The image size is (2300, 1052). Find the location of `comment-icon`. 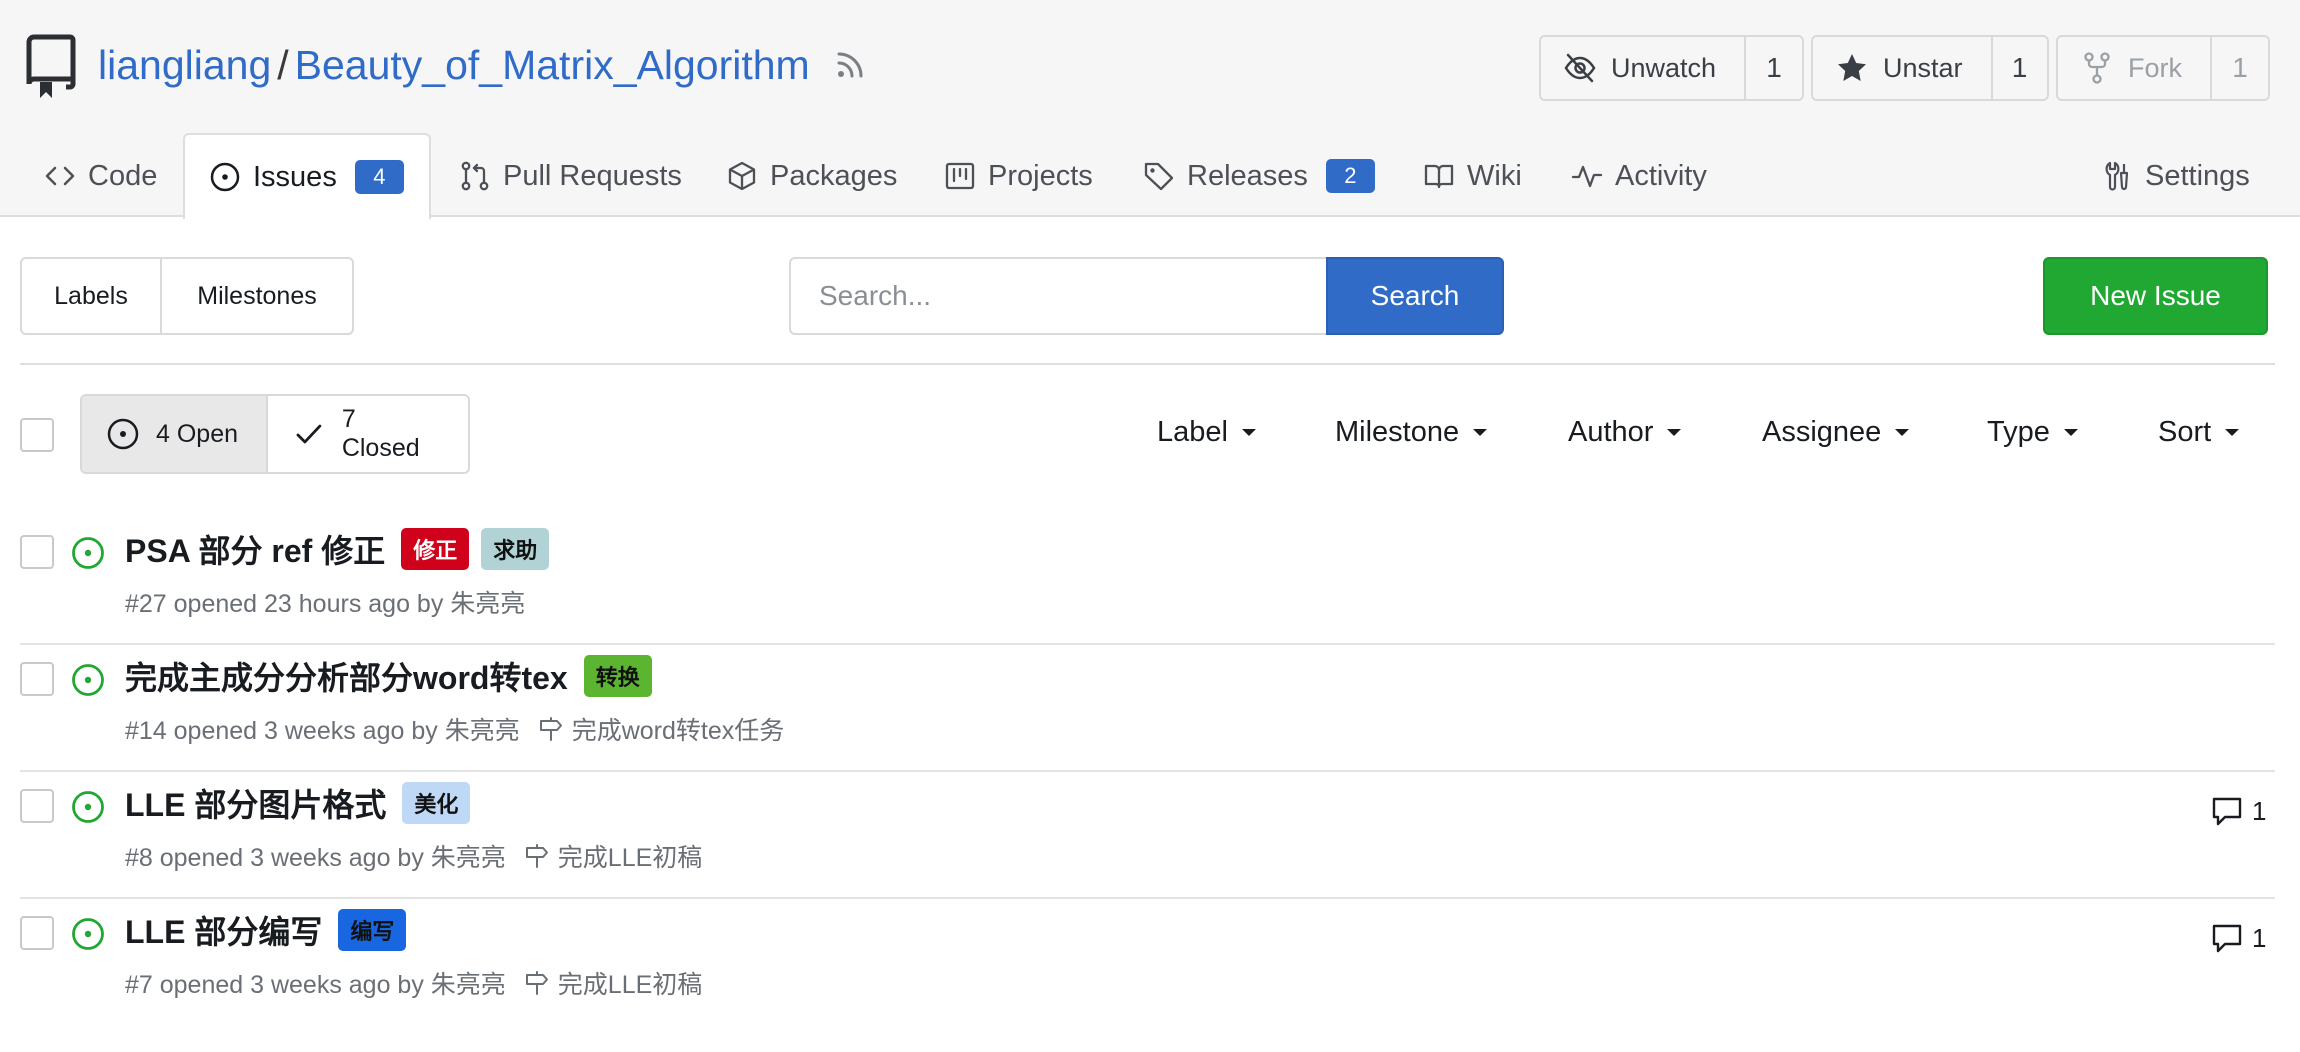

comment-icon is located at coordinates (2227, 811).